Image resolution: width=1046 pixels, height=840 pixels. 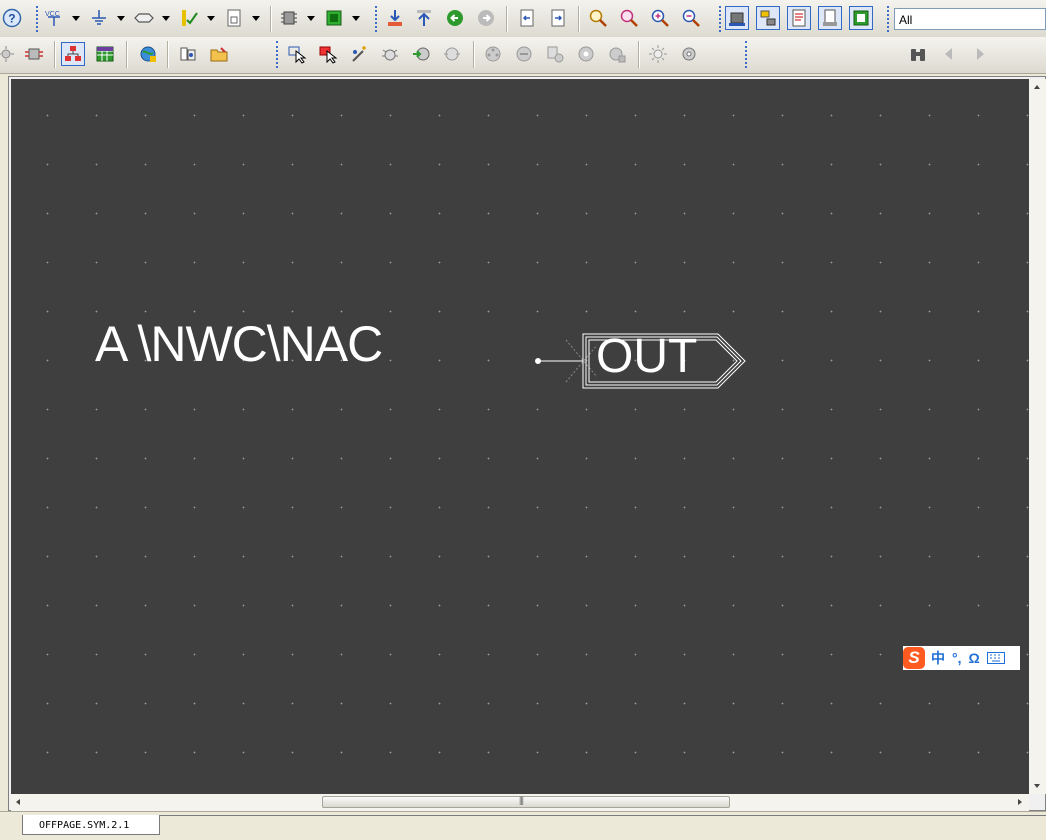 What do you see at coordinates (452, 54) in the screenshot?
I see `stamp-icon` at bounding box center [452, 54].